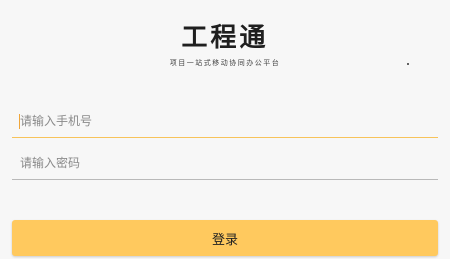 This screenshot has height=259, width=450. I want to click on login-button: 登录, so click(225, 238).